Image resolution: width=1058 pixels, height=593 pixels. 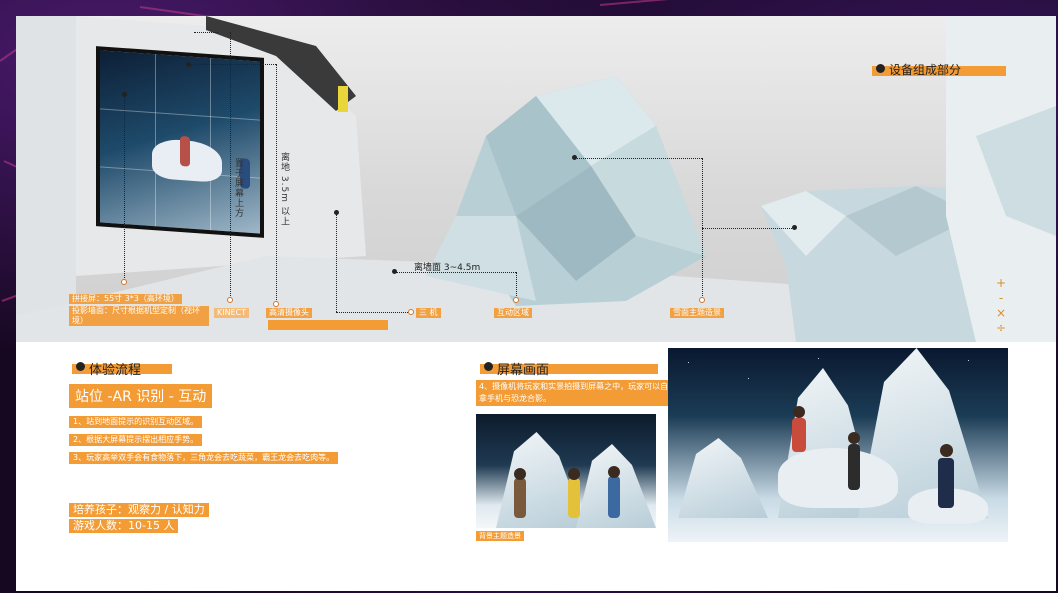 What do you see at coordinates (141, 396) in the screenshot?
I see `flow-headline: 站位 -AR 识别 - 互动` at bounding box center [141, 396].